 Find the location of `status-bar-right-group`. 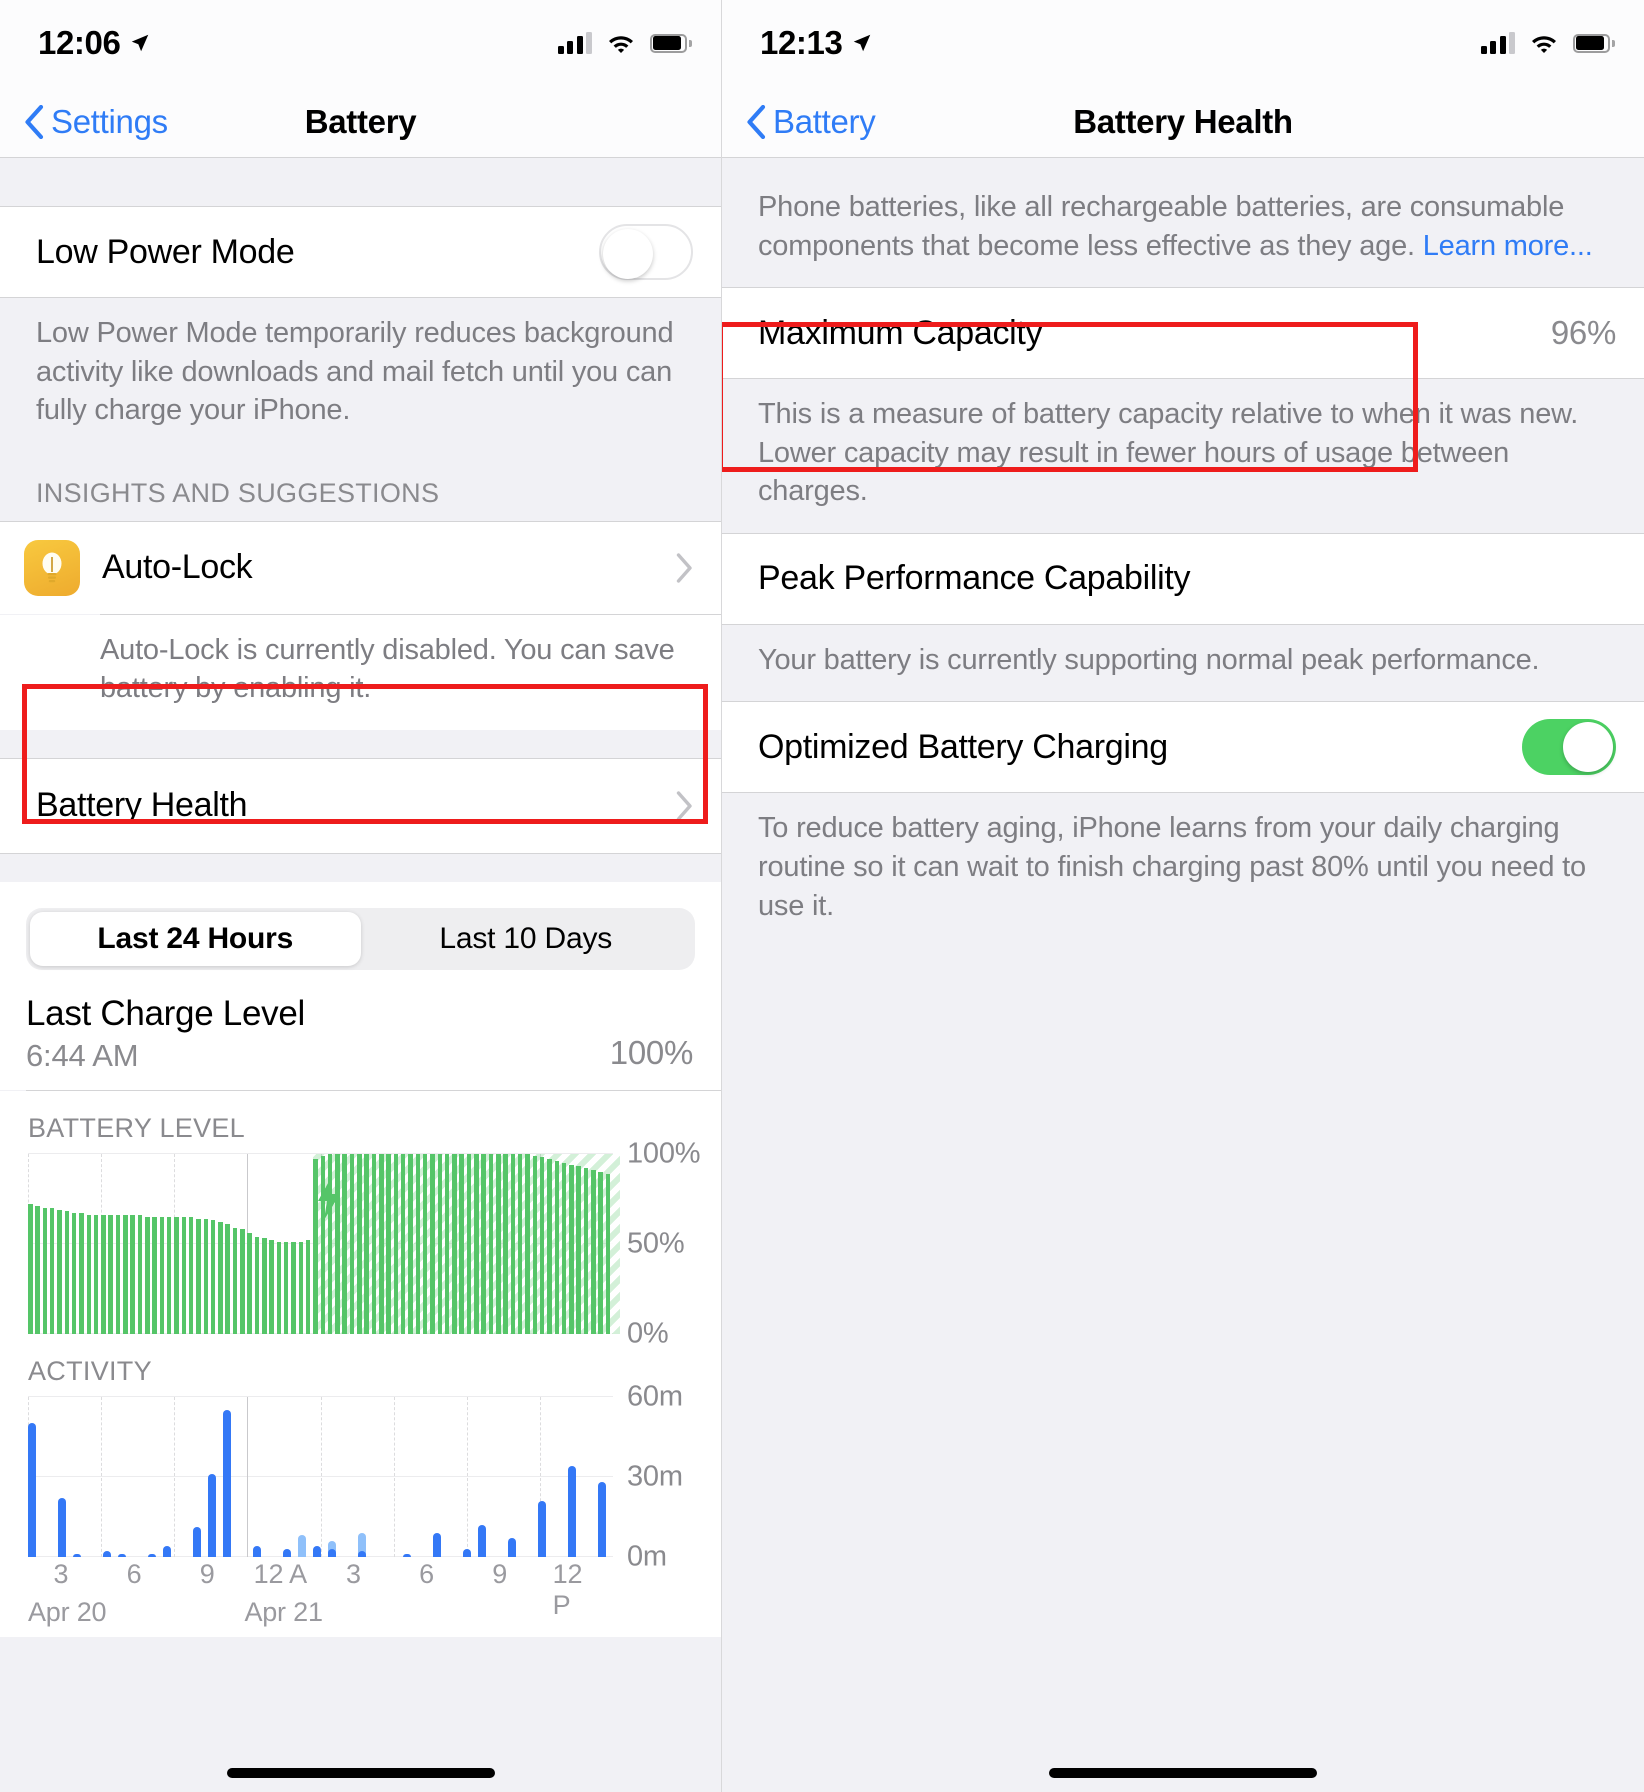

status-bar-right-group is located at coordinates (624, 43).